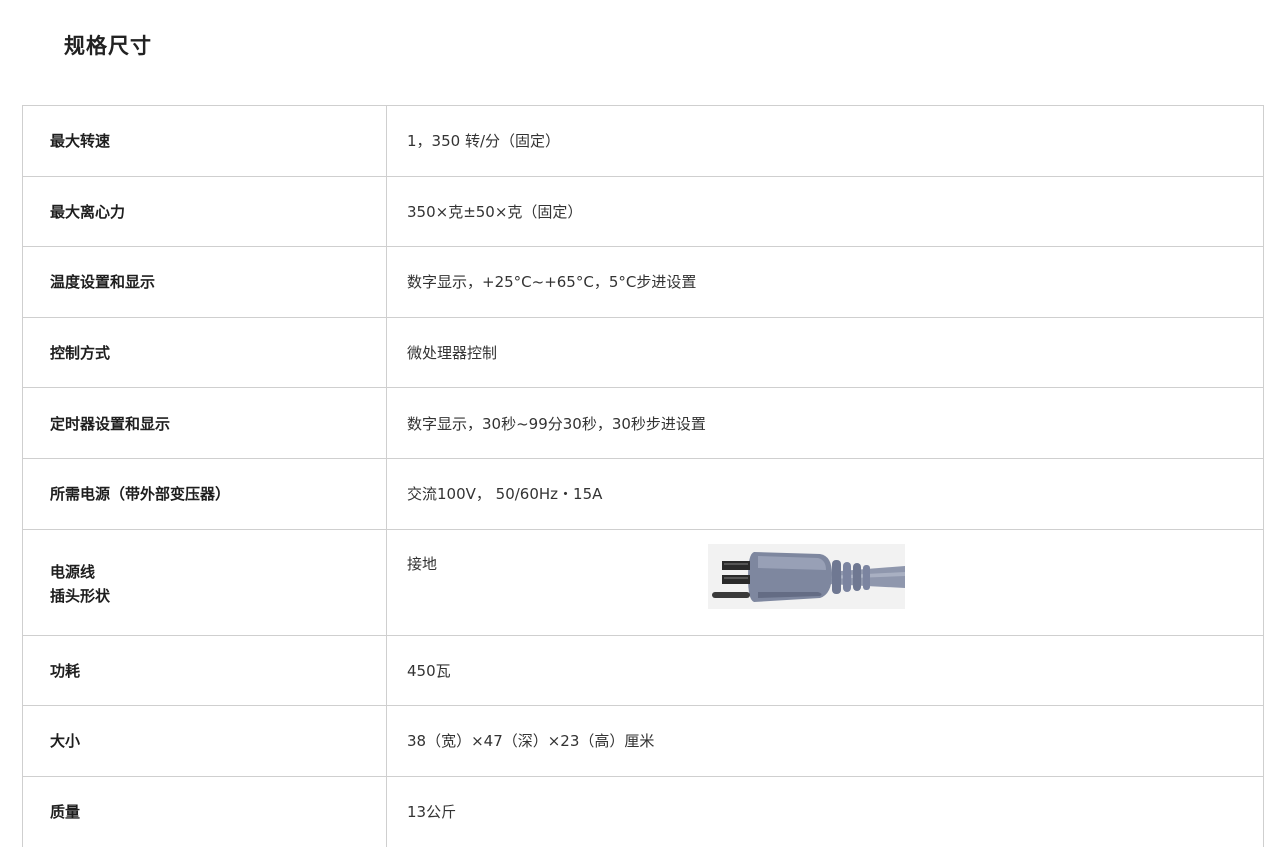  Describe the element at coordinates (825, 211) in the screenshot. I see `row-value: 350×克±50×克（固定）` at that location.